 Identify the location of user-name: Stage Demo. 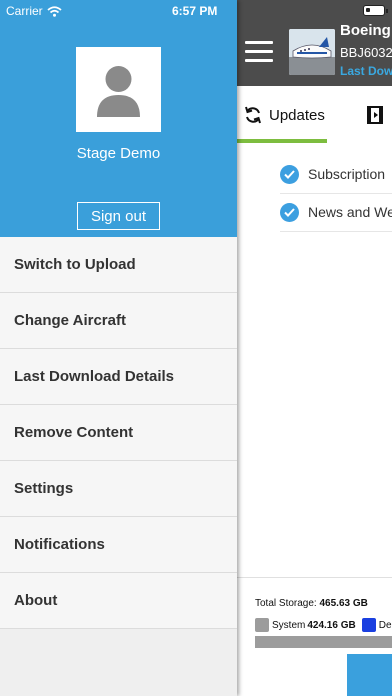
(118, 153).